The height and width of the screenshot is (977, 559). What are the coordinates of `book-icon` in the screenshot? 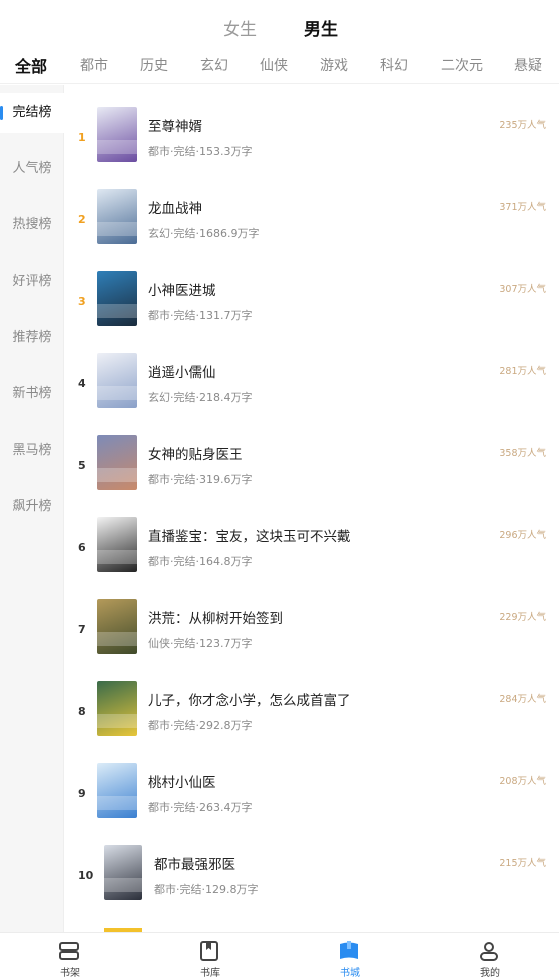 It's located at (209, 951).